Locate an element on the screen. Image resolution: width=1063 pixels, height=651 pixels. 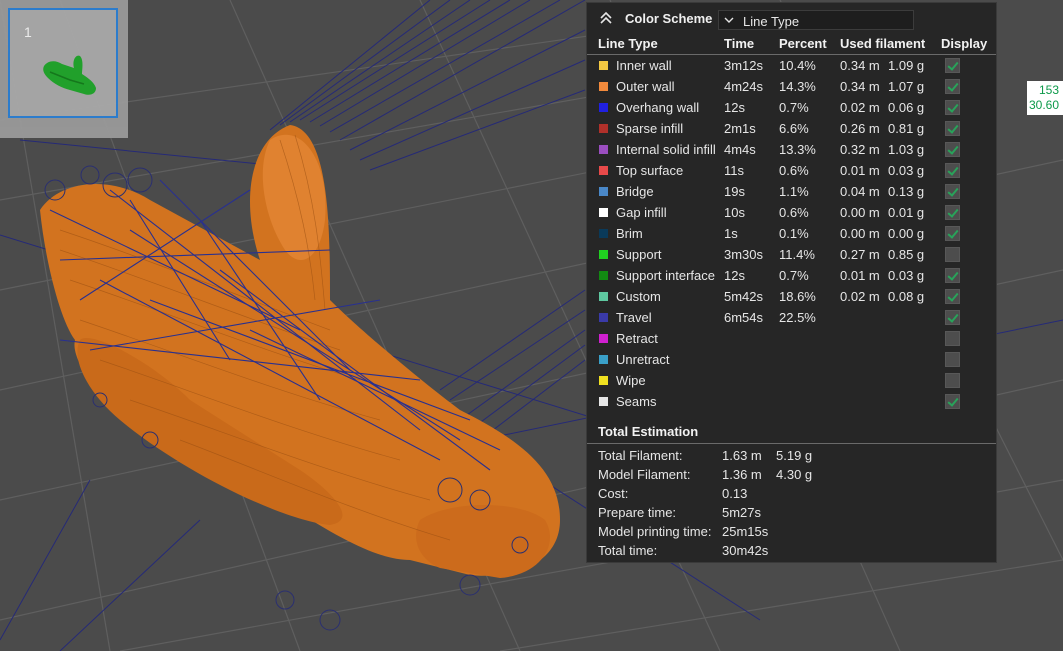
header-time: Time is located at coordinates (739, 43).